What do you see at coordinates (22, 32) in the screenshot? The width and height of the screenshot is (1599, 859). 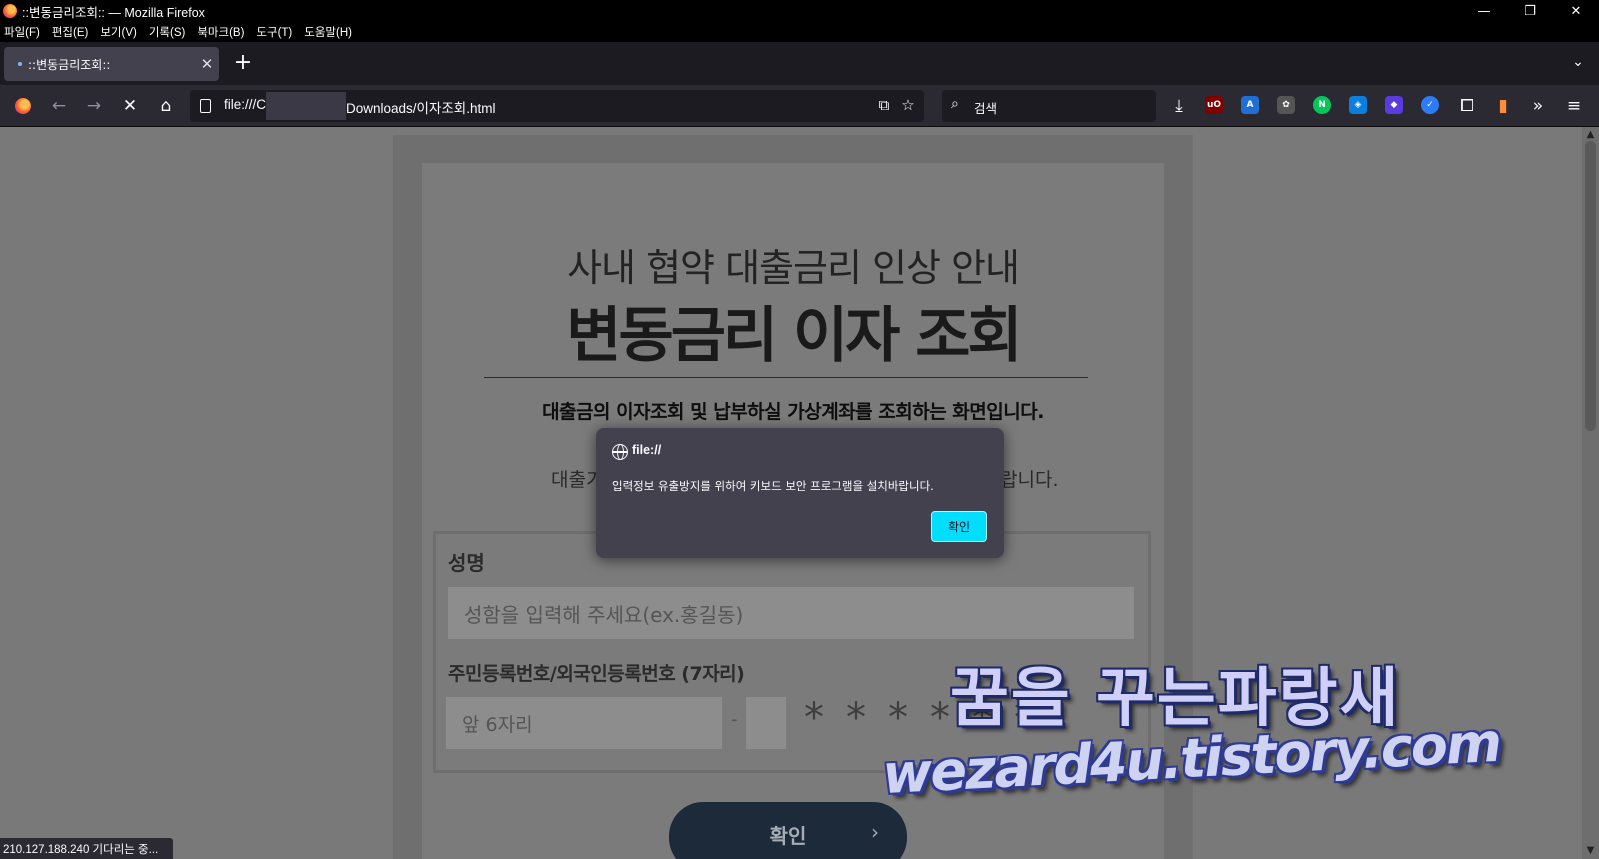 I see `menu-file: 파일(F)` at bounding box center [22, 32].